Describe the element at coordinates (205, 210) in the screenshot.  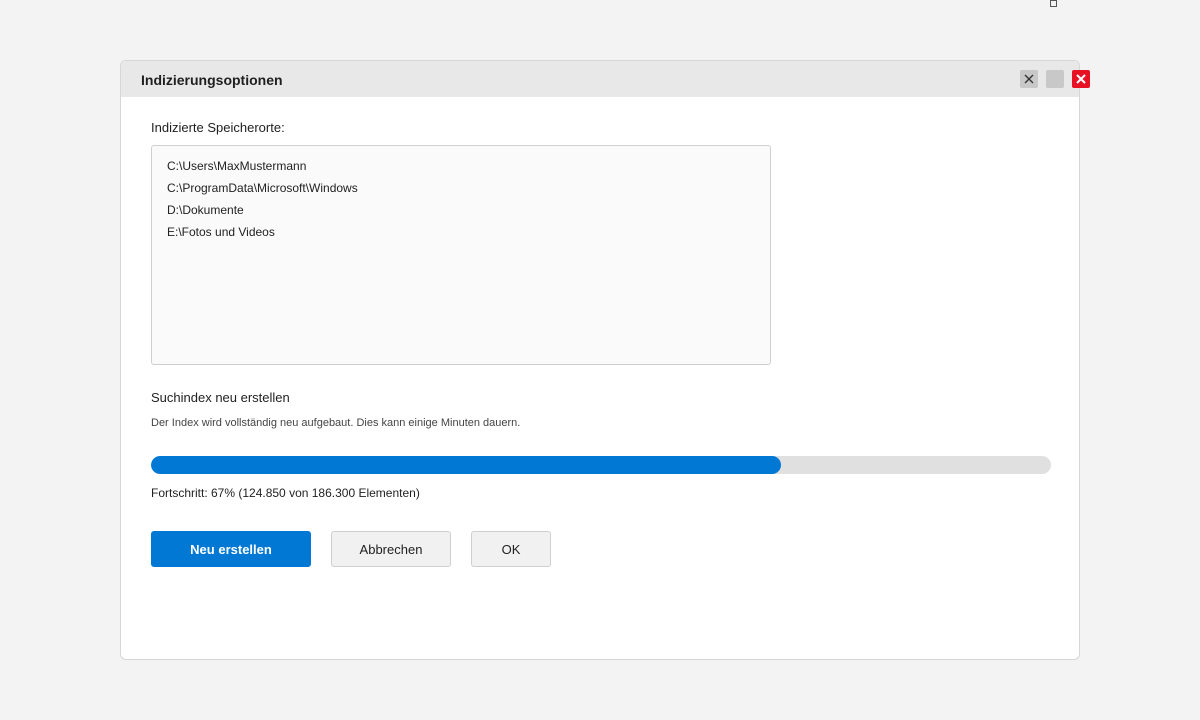
I see `list-item: D:\Dokumente` at that location.